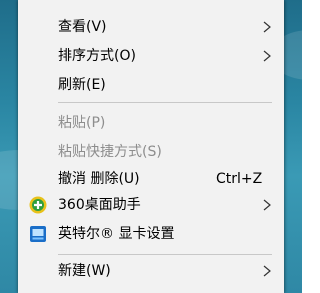 The height and width of the screenshot is (293, 320). I want to click on menu-item-paste: 粘贴(P), so click(151, 123).